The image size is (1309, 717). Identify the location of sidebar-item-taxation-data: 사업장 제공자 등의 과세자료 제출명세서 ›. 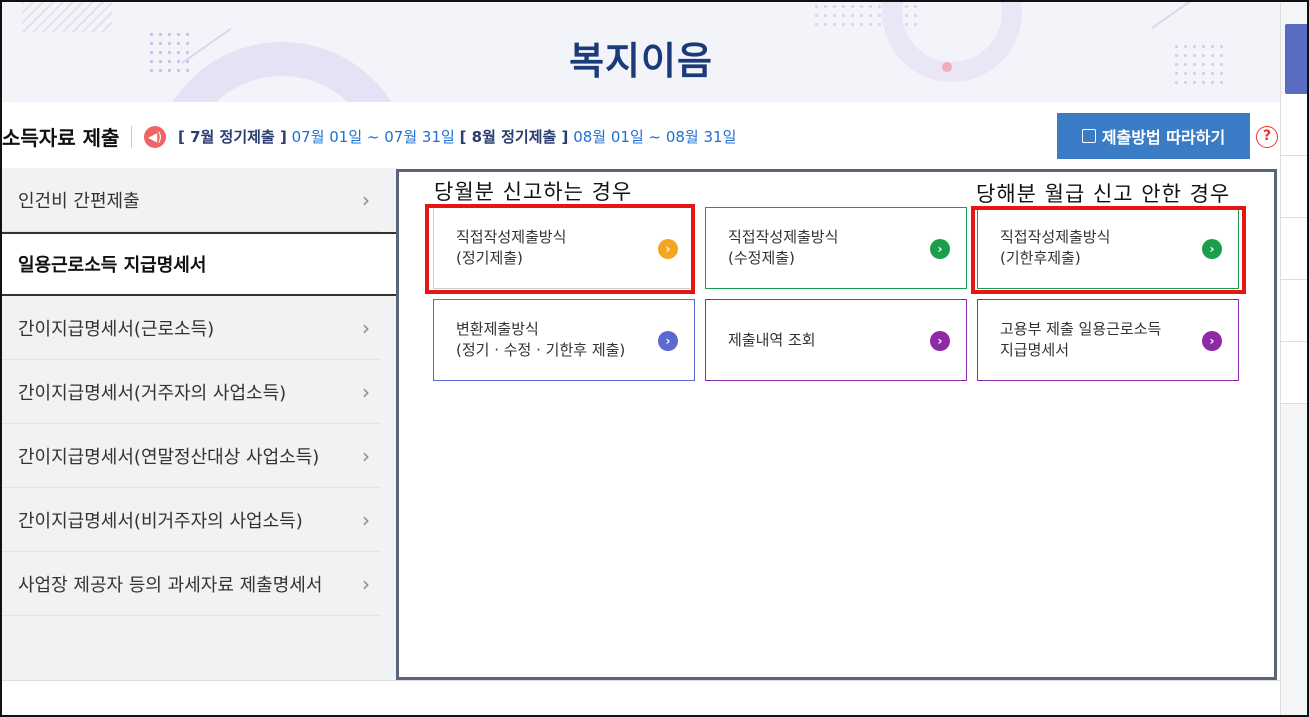
(191, 584).